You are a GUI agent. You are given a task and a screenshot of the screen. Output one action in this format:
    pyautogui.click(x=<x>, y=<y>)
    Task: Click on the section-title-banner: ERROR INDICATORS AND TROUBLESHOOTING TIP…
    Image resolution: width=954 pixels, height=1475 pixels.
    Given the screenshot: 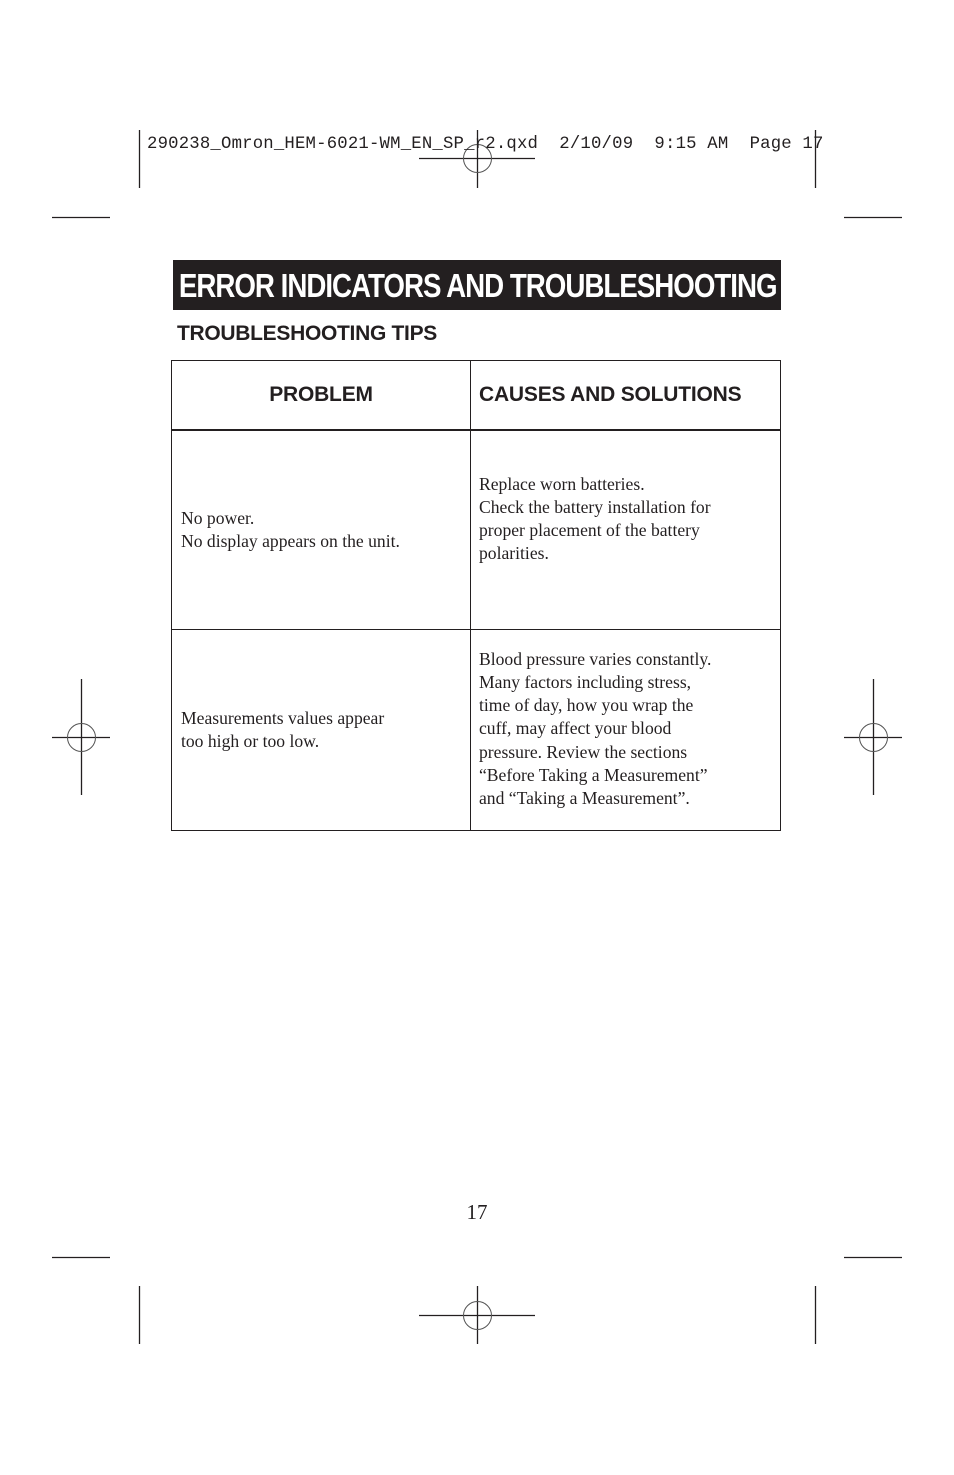 What is the action you would take?
    pyautogui.click(x=477, y=285)
    